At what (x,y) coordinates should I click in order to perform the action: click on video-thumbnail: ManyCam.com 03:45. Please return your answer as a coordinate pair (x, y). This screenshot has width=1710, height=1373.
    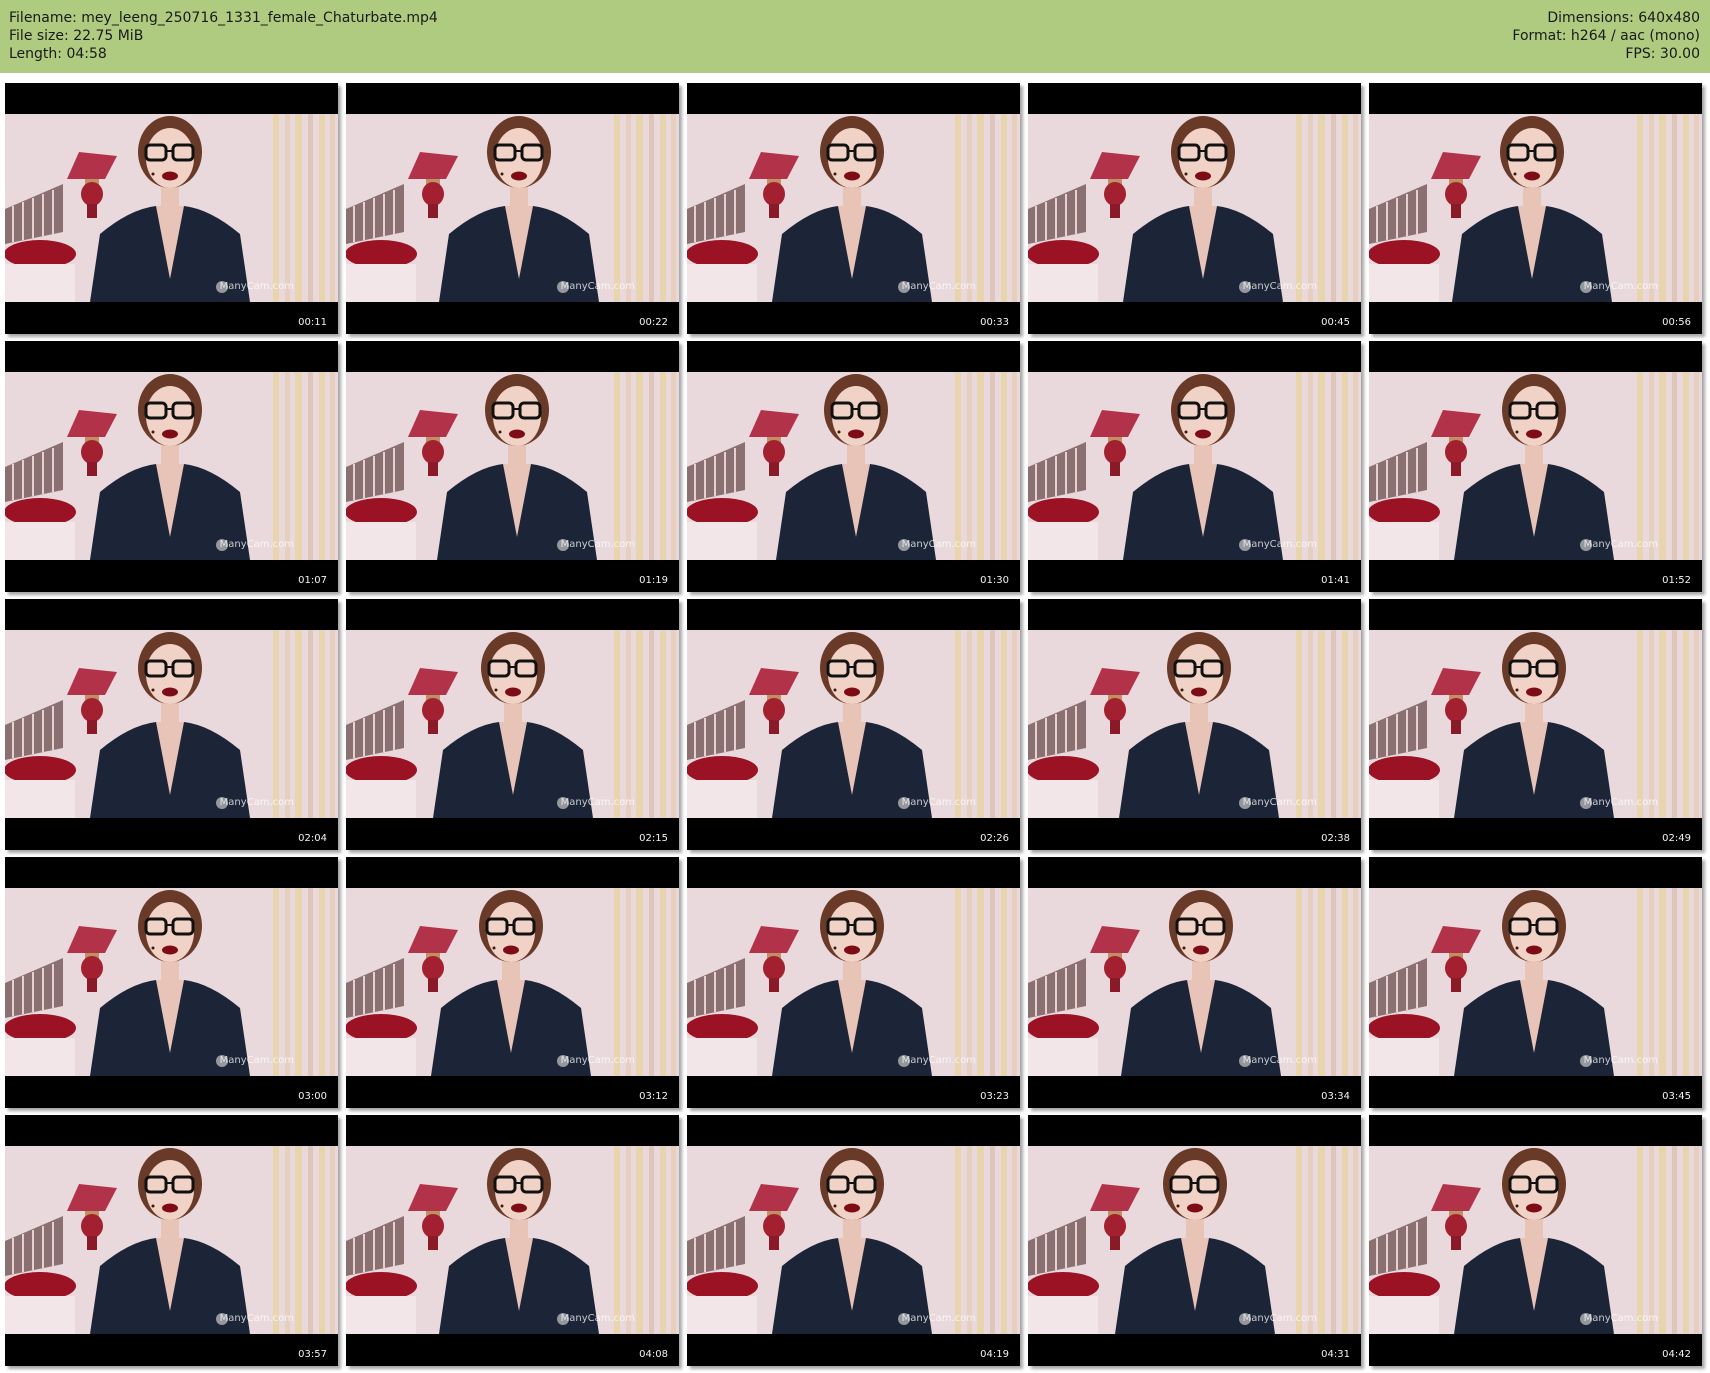
    Looking at the image, I should click on (1535, 982).